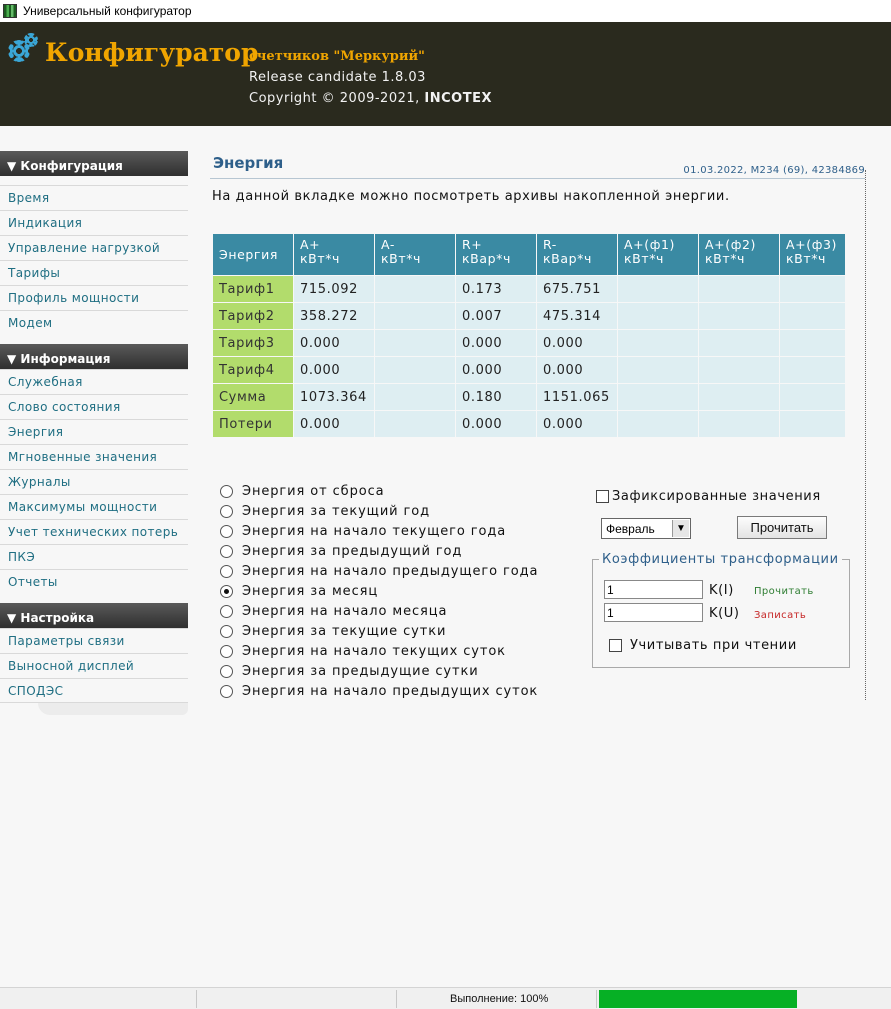 This screenshot has height=1009, width=891. I want to click on progress-bar, so click(698, 999).